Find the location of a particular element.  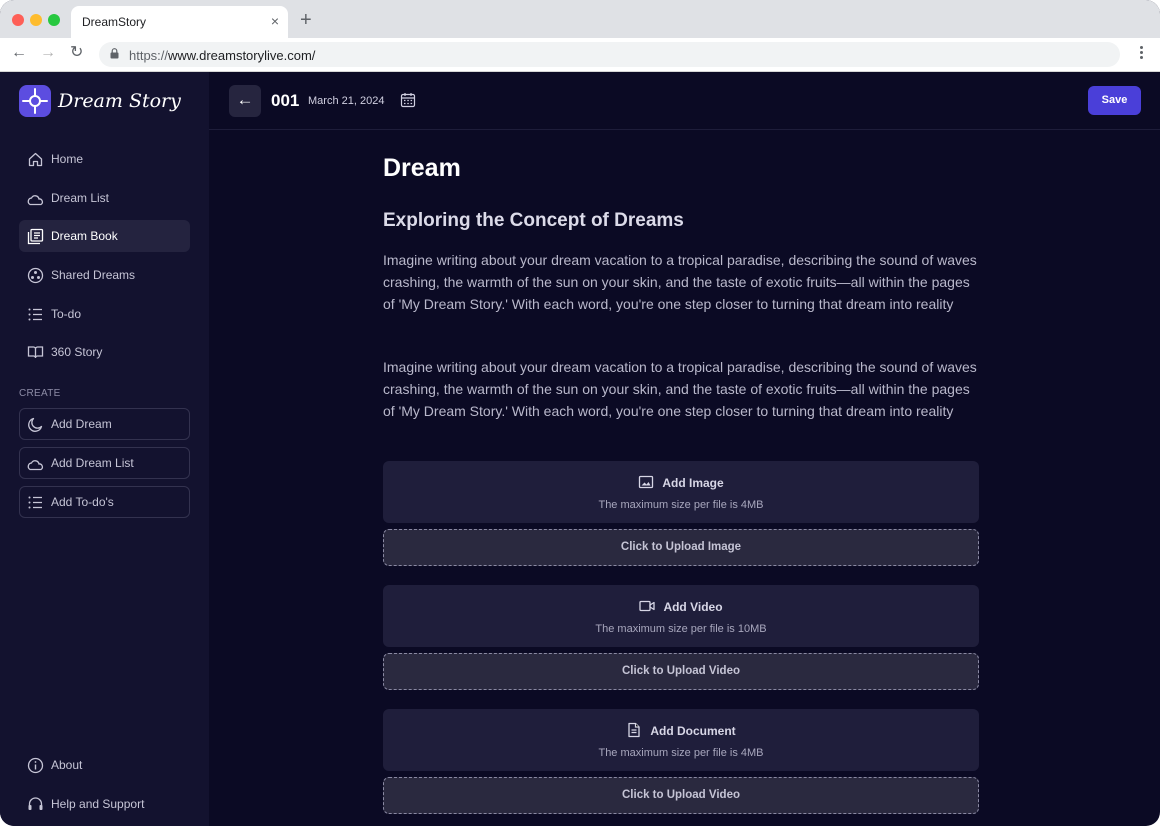

add-dream-label: Add Dream is located at coordinates (81, 424).